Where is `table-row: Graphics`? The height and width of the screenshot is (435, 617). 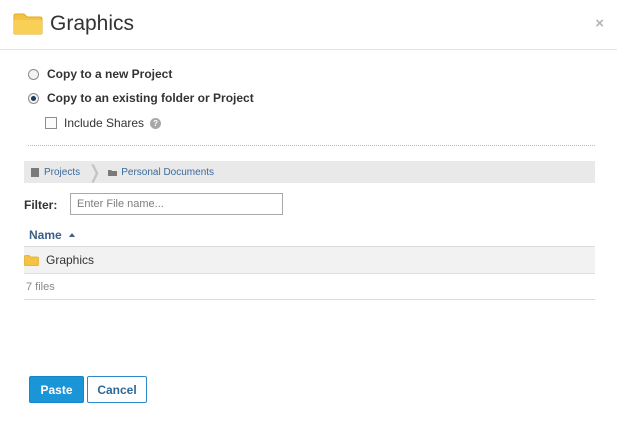
table-row: Graphics is located at coordinates (309, 260).